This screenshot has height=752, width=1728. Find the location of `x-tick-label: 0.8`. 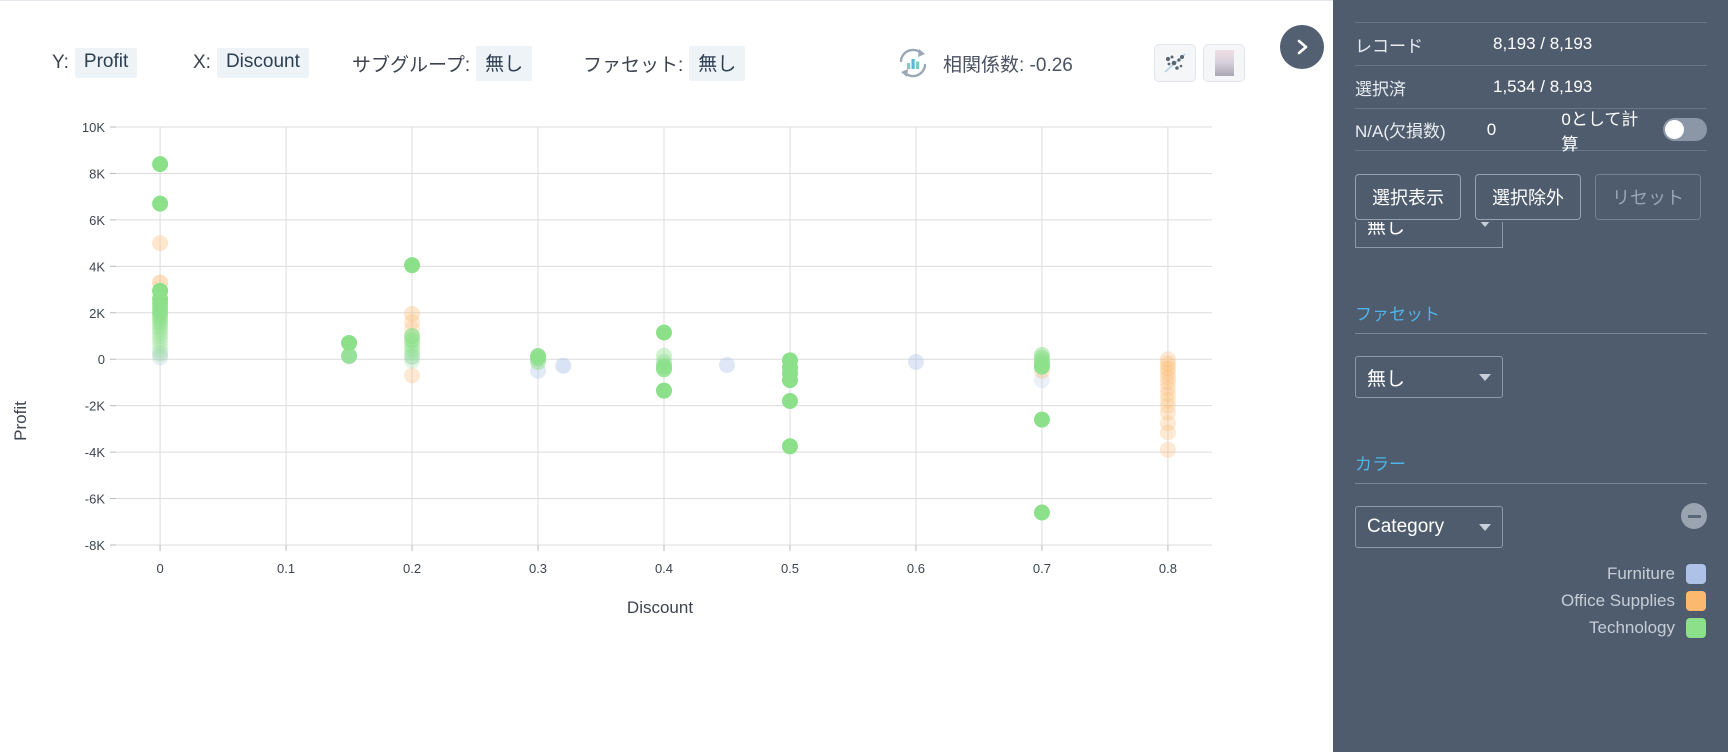

x-tick-label: 0.8 is located at coordinates (1168, 568).